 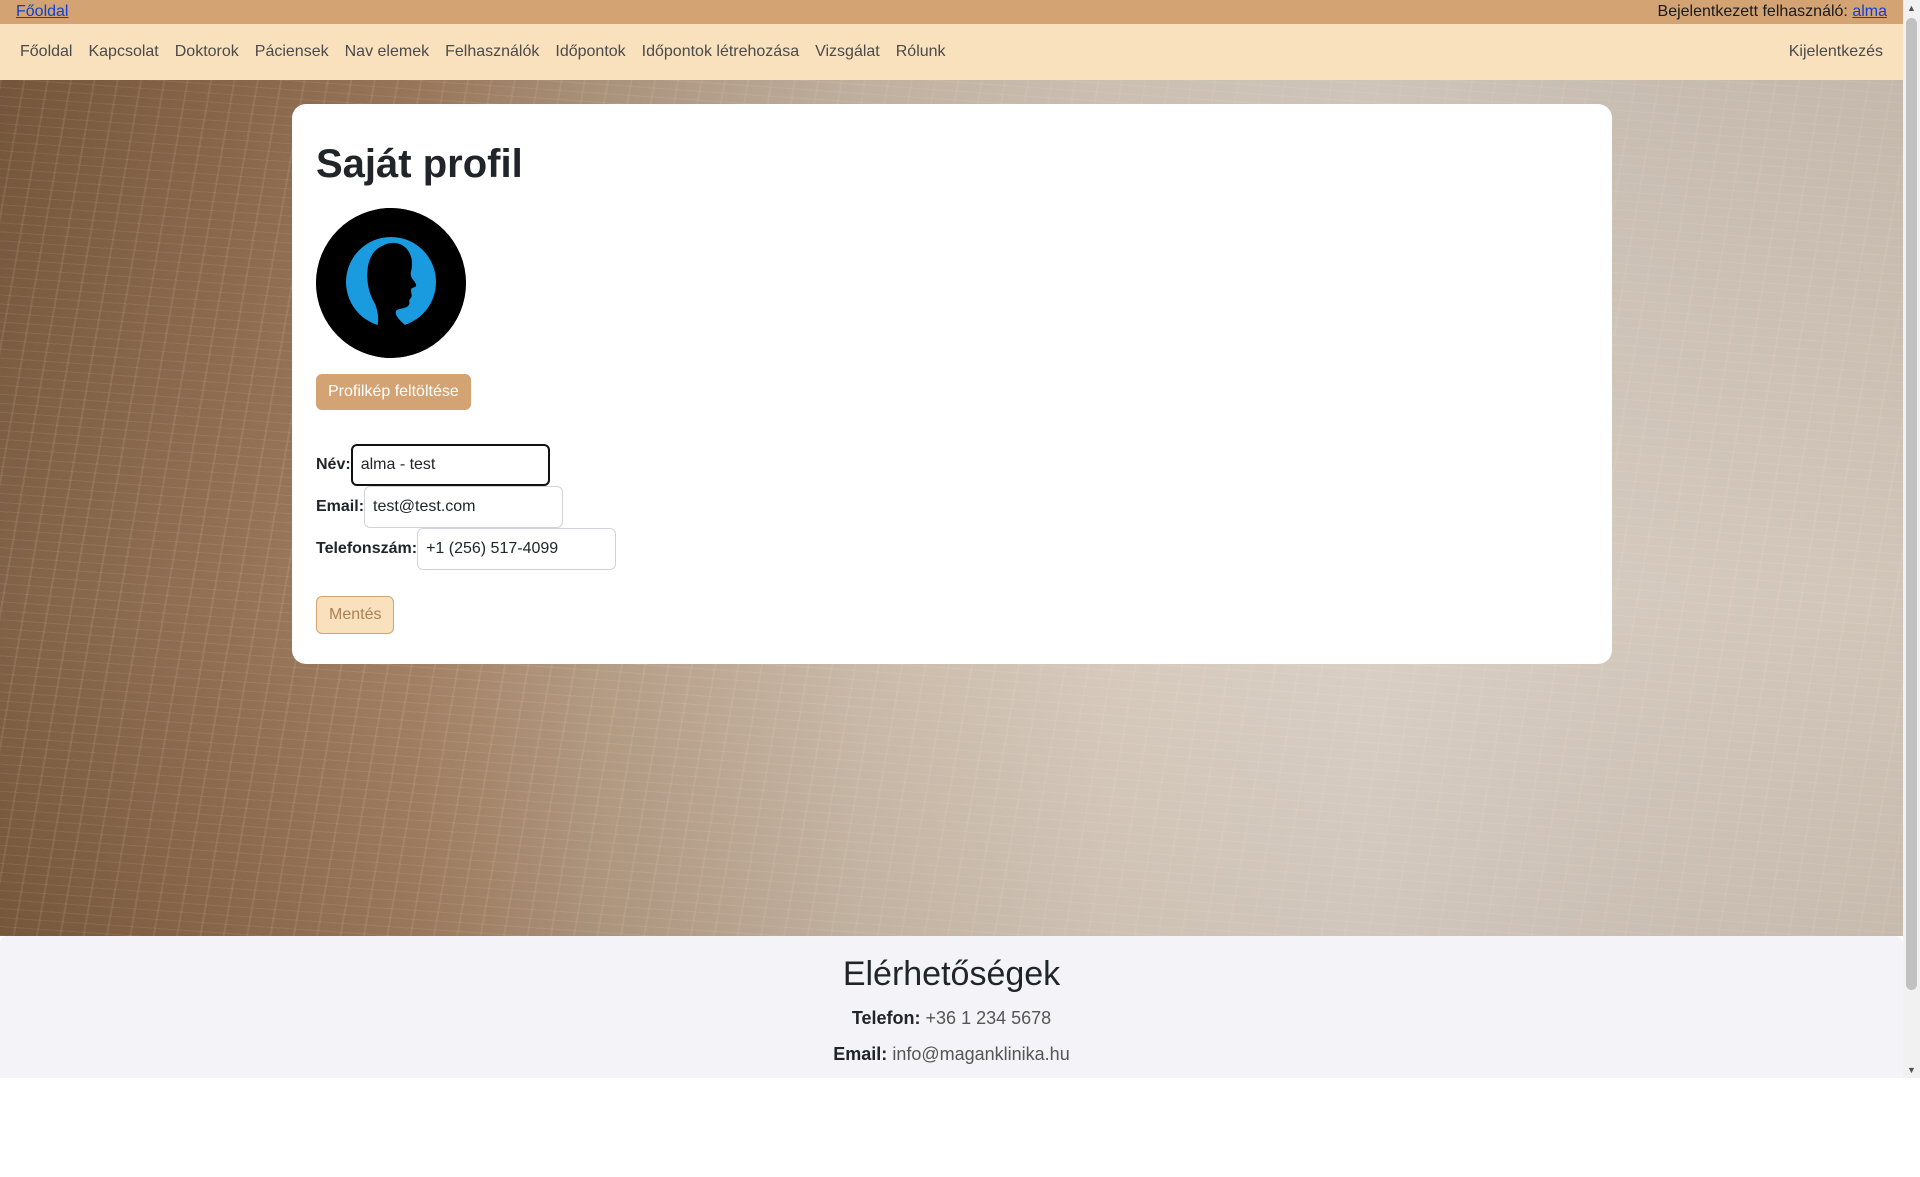 I want to click on email-row: Email:, so click(x=952, y=507).